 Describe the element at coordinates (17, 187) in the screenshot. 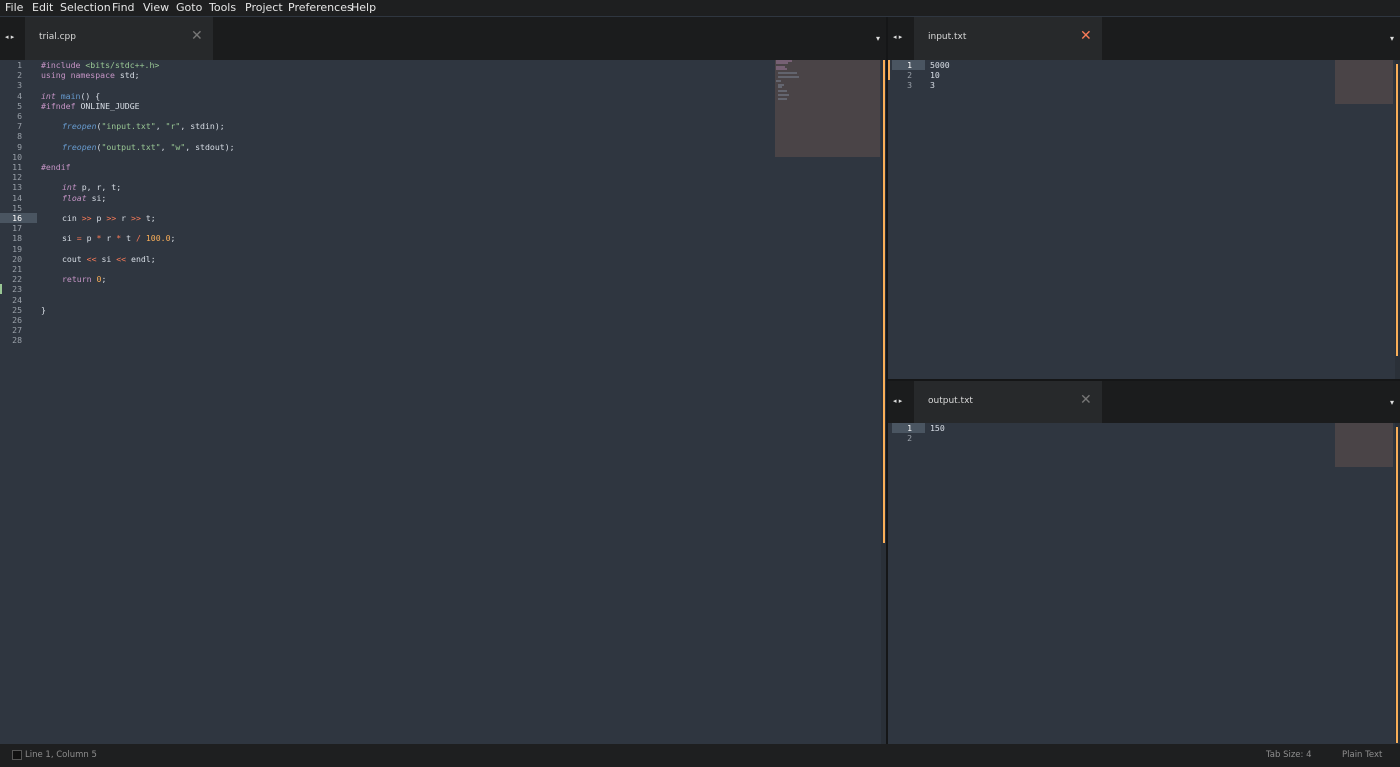

I see `line-number: 13` at that location.